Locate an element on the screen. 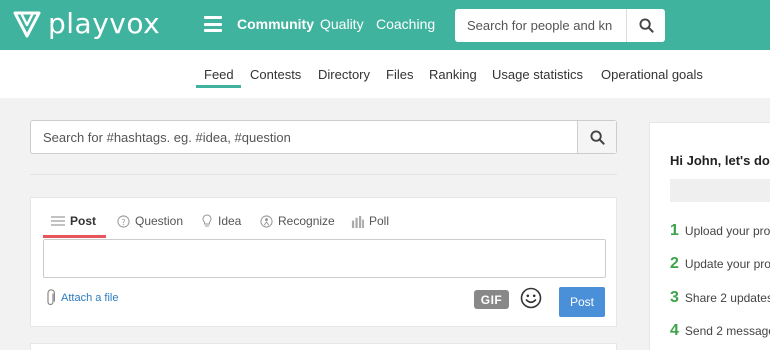 This screenshot has height=350, width=770. composer-tab-recognize: Recognize is located at coordinates (297, 221).